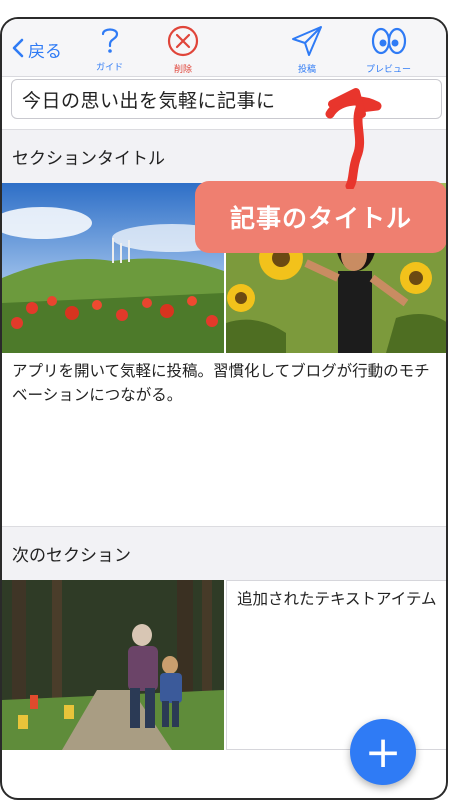 Image resolution: width=450 pixels, height=800 pixels. I want to click on guide-button: ガイド, so click(109, 49).